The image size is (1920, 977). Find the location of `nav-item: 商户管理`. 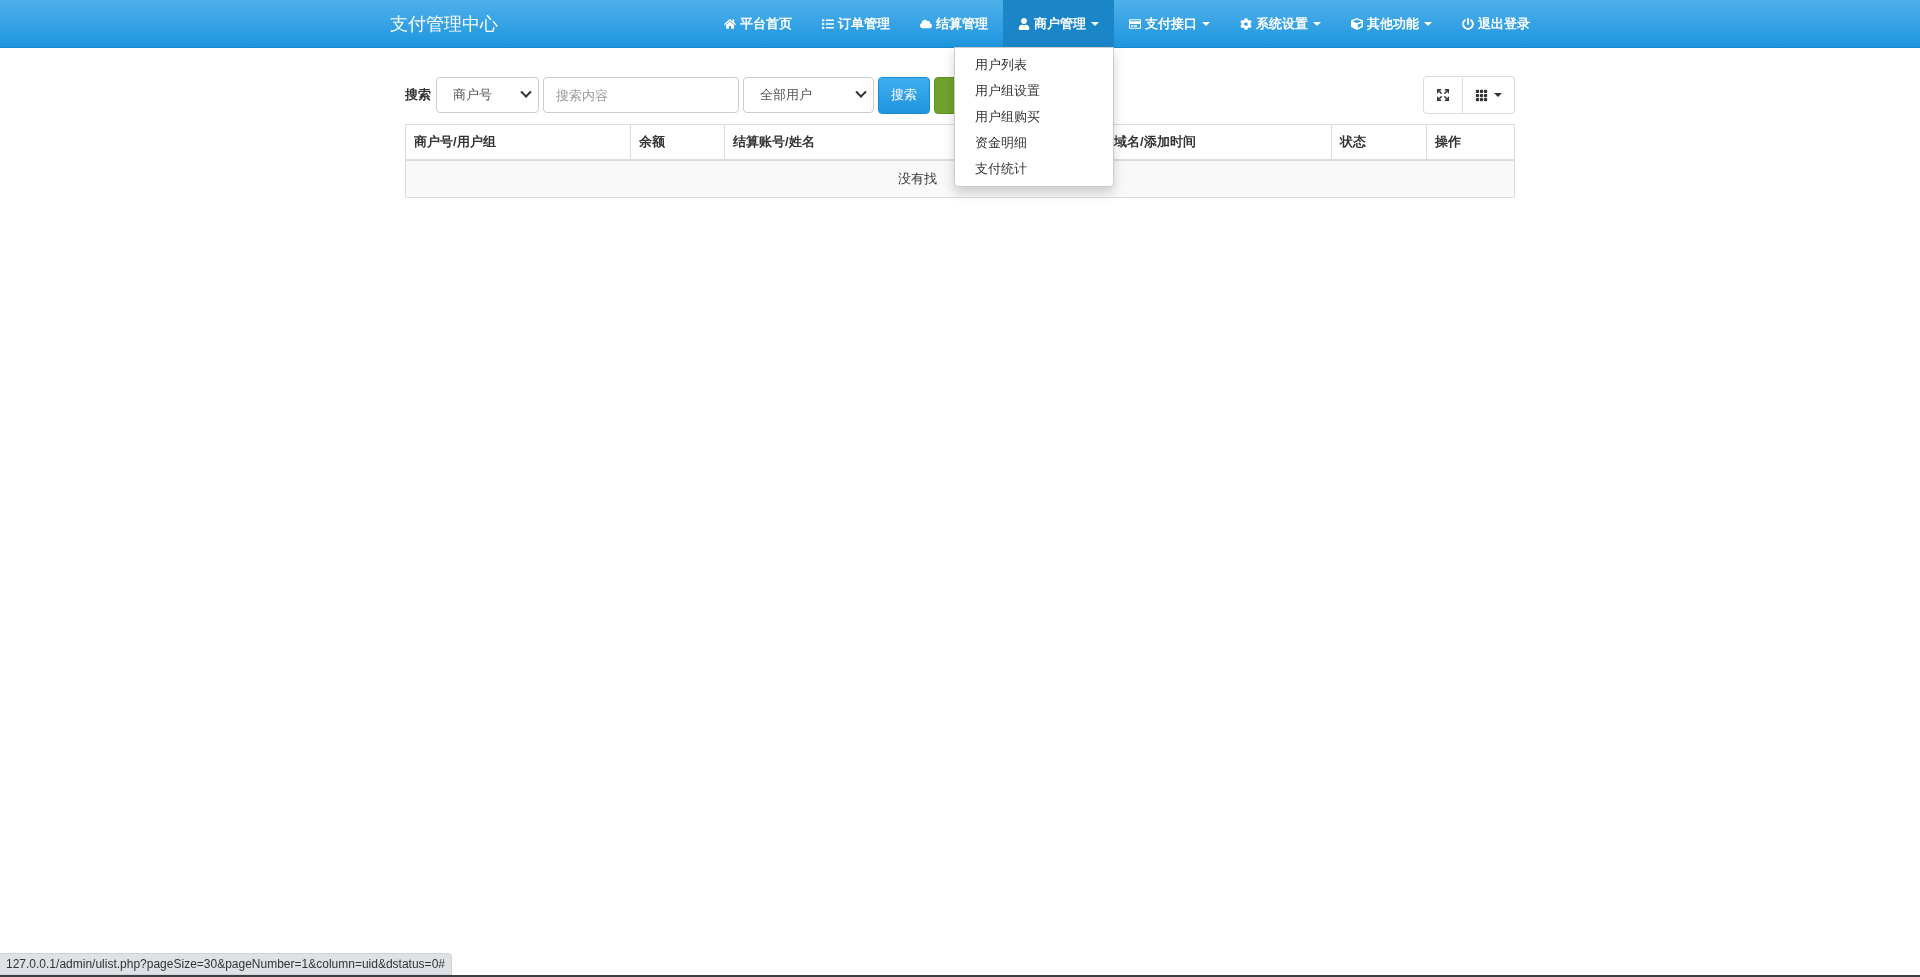

nav-item: 商户管理 is located at coordinates (1058, 23).